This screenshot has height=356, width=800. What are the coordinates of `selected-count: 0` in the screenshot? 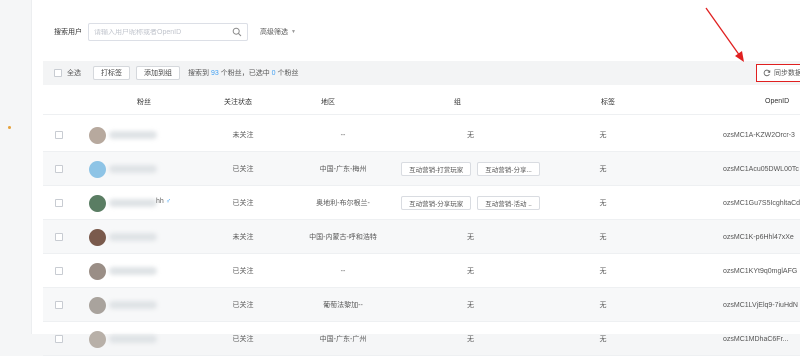 It's located at (273, 73).